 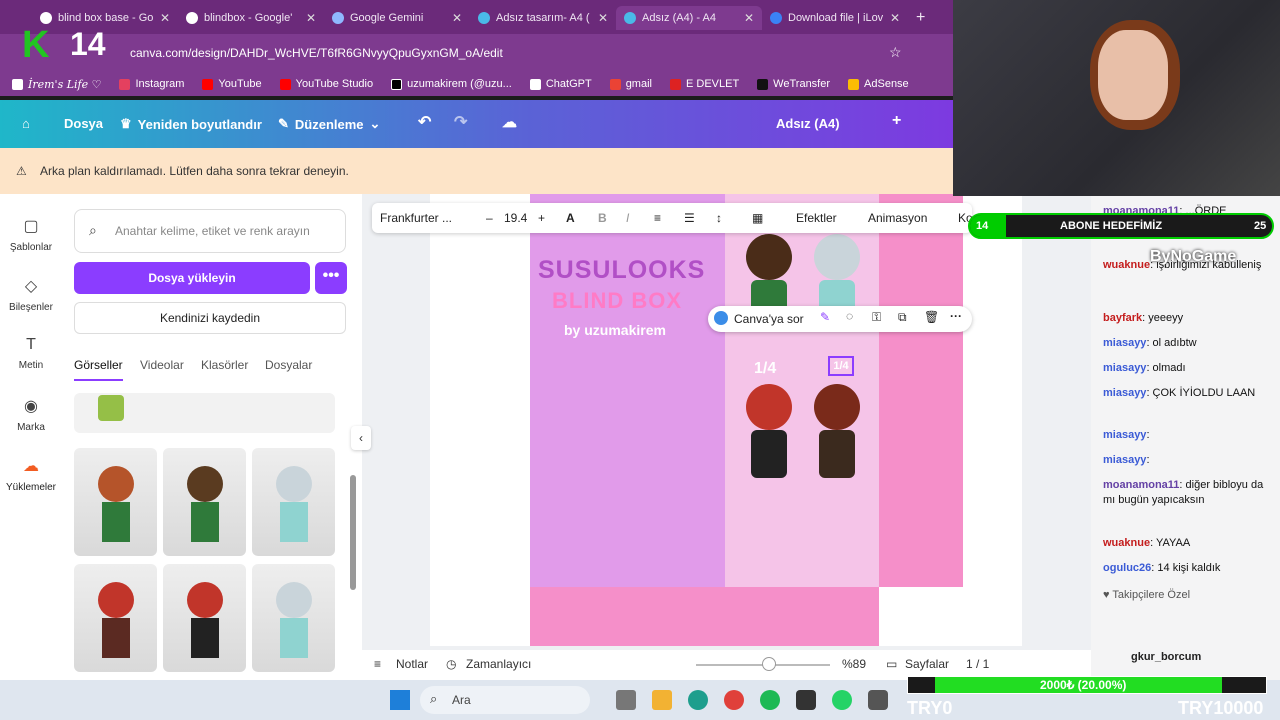 What do you see at coordinates (689, 218) in the screenshot?
I see `list-icon: ☰` at bounding box center [689, 218].